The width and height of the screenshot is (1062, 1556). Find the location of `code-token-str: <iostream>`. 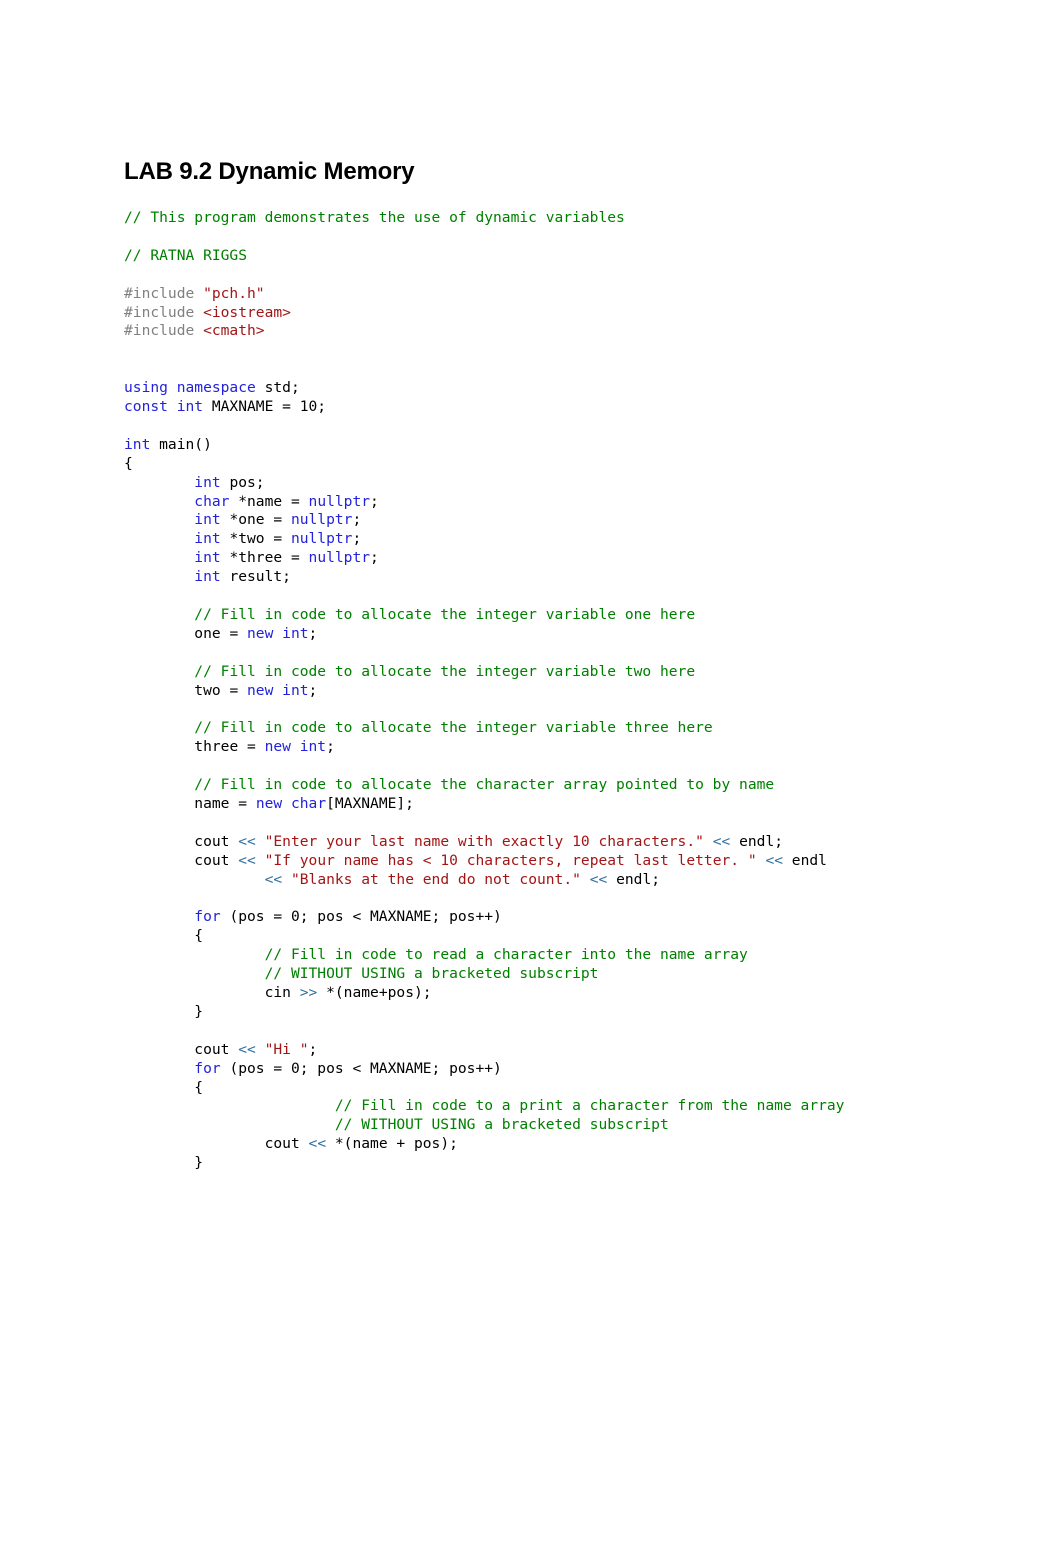

code-token-str: <iostream> is located at coordinates (247, 312).